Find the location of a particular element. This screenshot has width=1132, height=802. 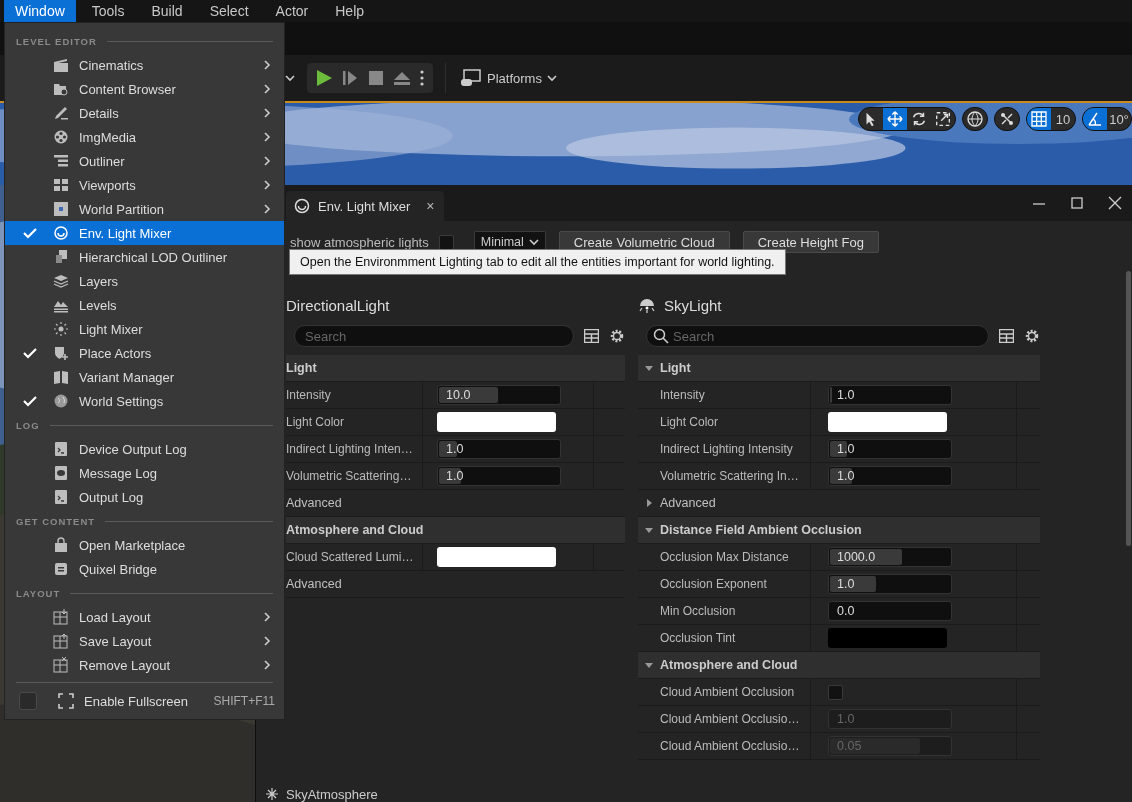

menu-section-title: LAYOUT is located at coordinates (38, 593).